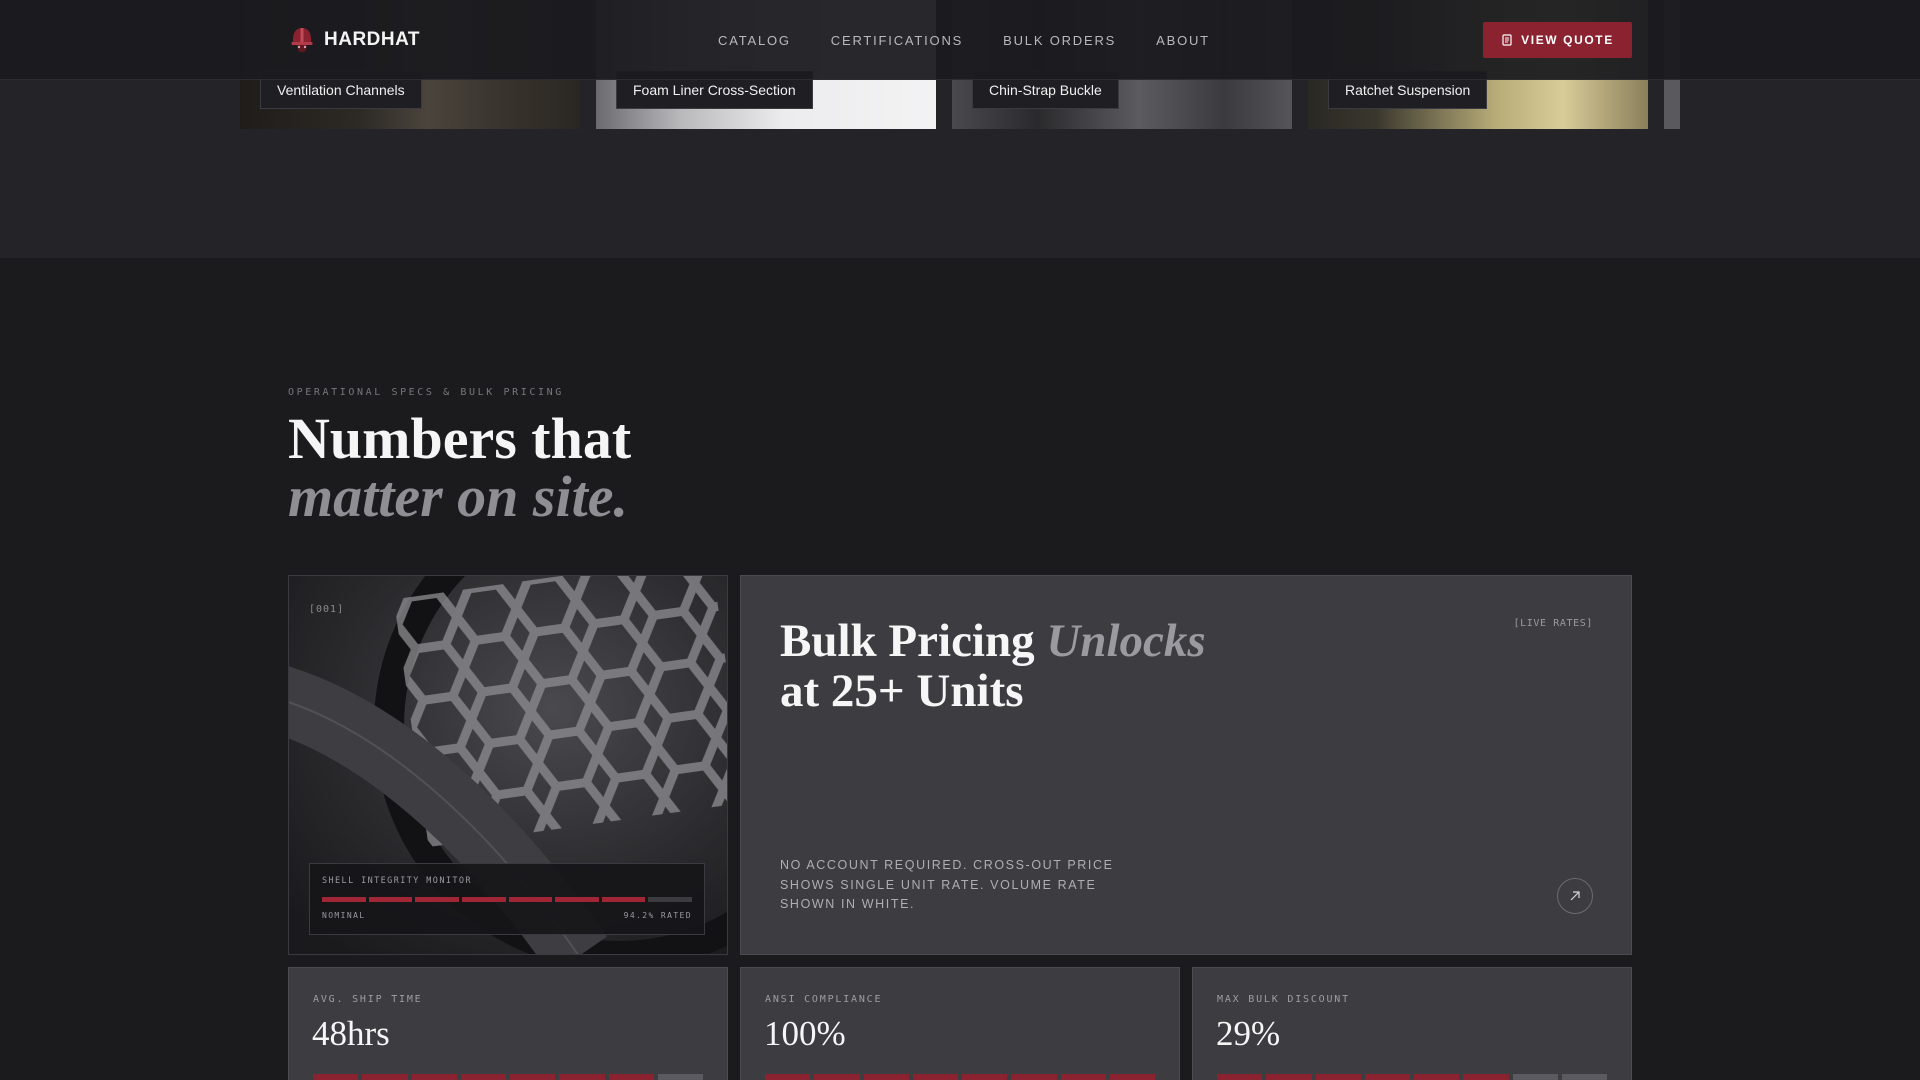 The width and height of the screenshot is (1920, 1080). I want to click on stat-card-bulk-discount: MAX BULK DISCOUNT 29%, so click(1412, 1023).